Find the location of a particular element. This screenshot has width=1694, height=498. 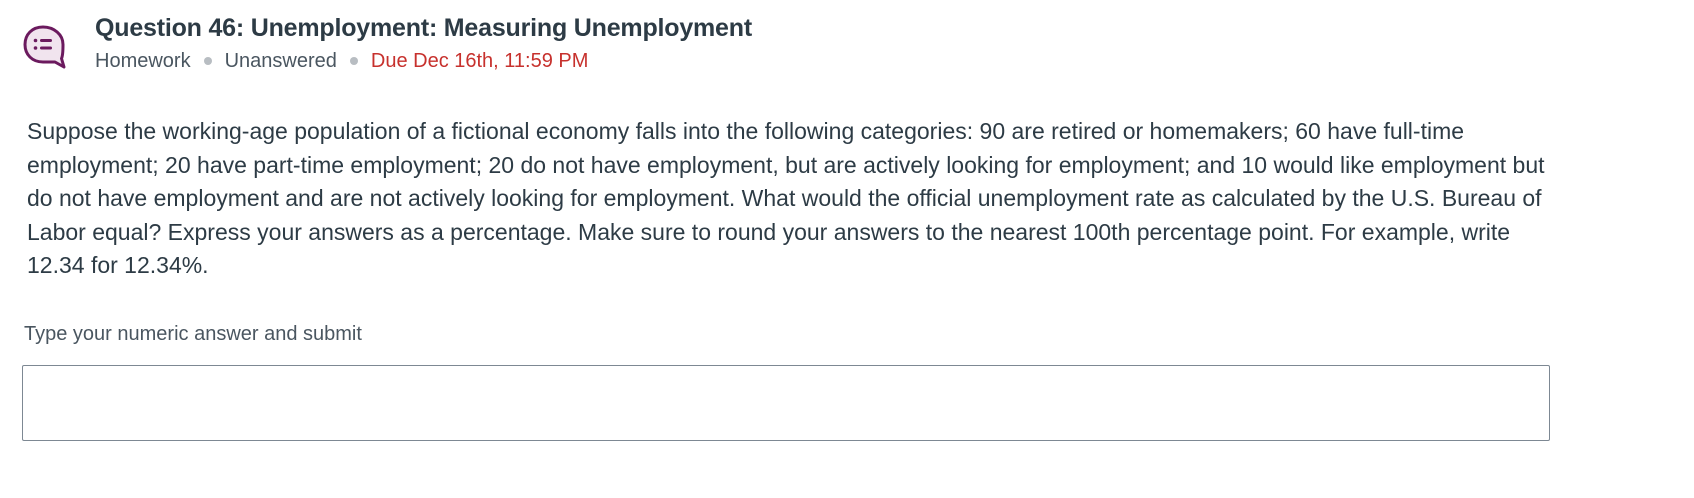

answer-label: Type your numeric answer and submit is located at coordinates (193, 334).